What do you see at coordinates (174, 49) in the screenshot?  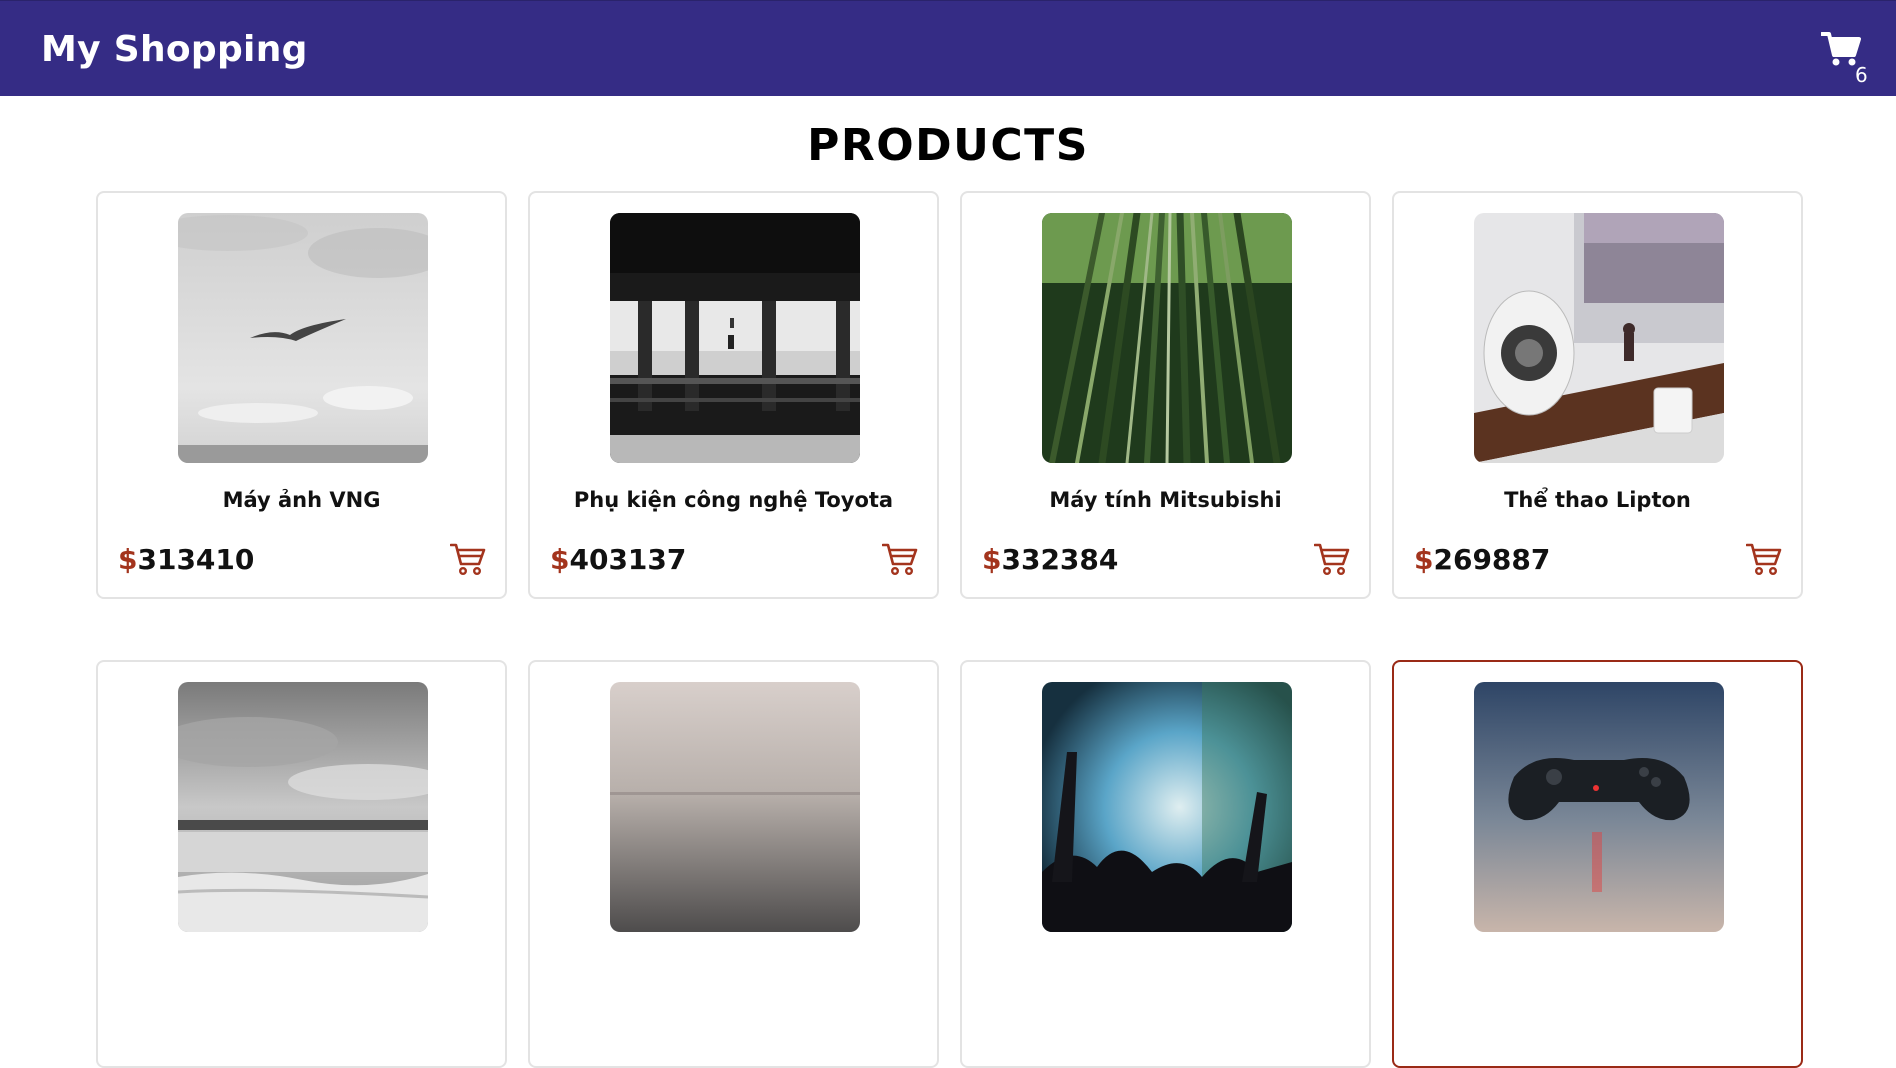 I see `brand-title: My Shopping` at bounding box center [174, 49].